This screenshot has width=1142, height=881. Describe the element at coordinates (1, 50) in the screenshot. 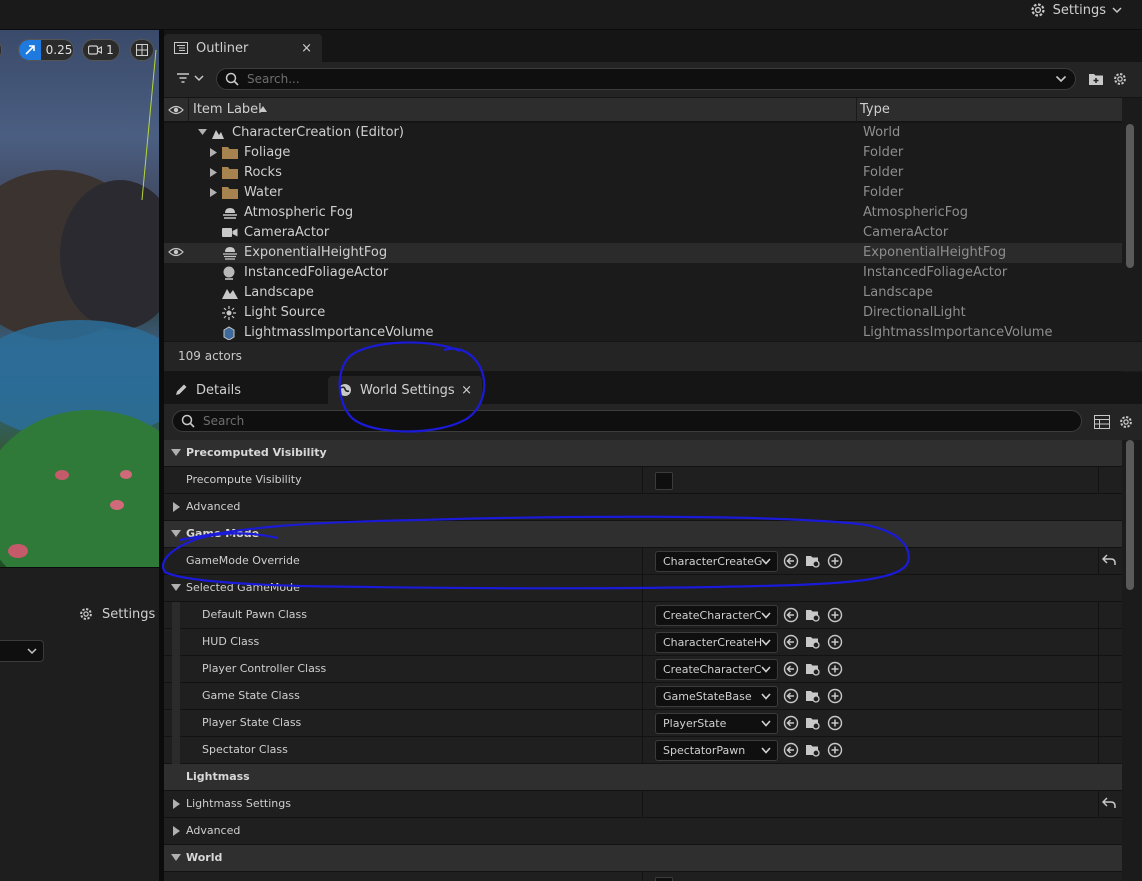

I see `viewport-partial-button` at that location.